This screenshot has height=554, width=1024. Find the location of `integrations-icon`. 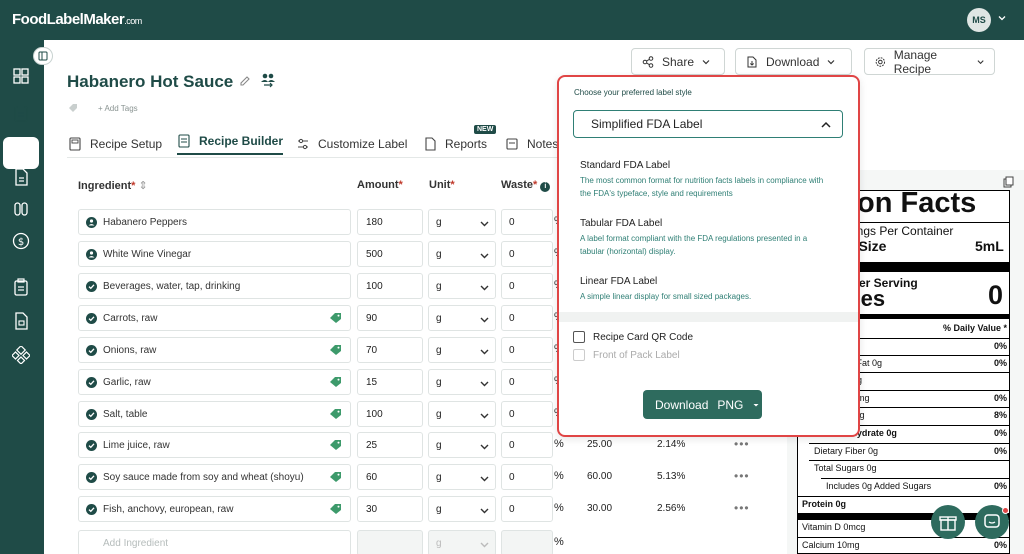

integrations-icon is located at coordinates (21, 355).